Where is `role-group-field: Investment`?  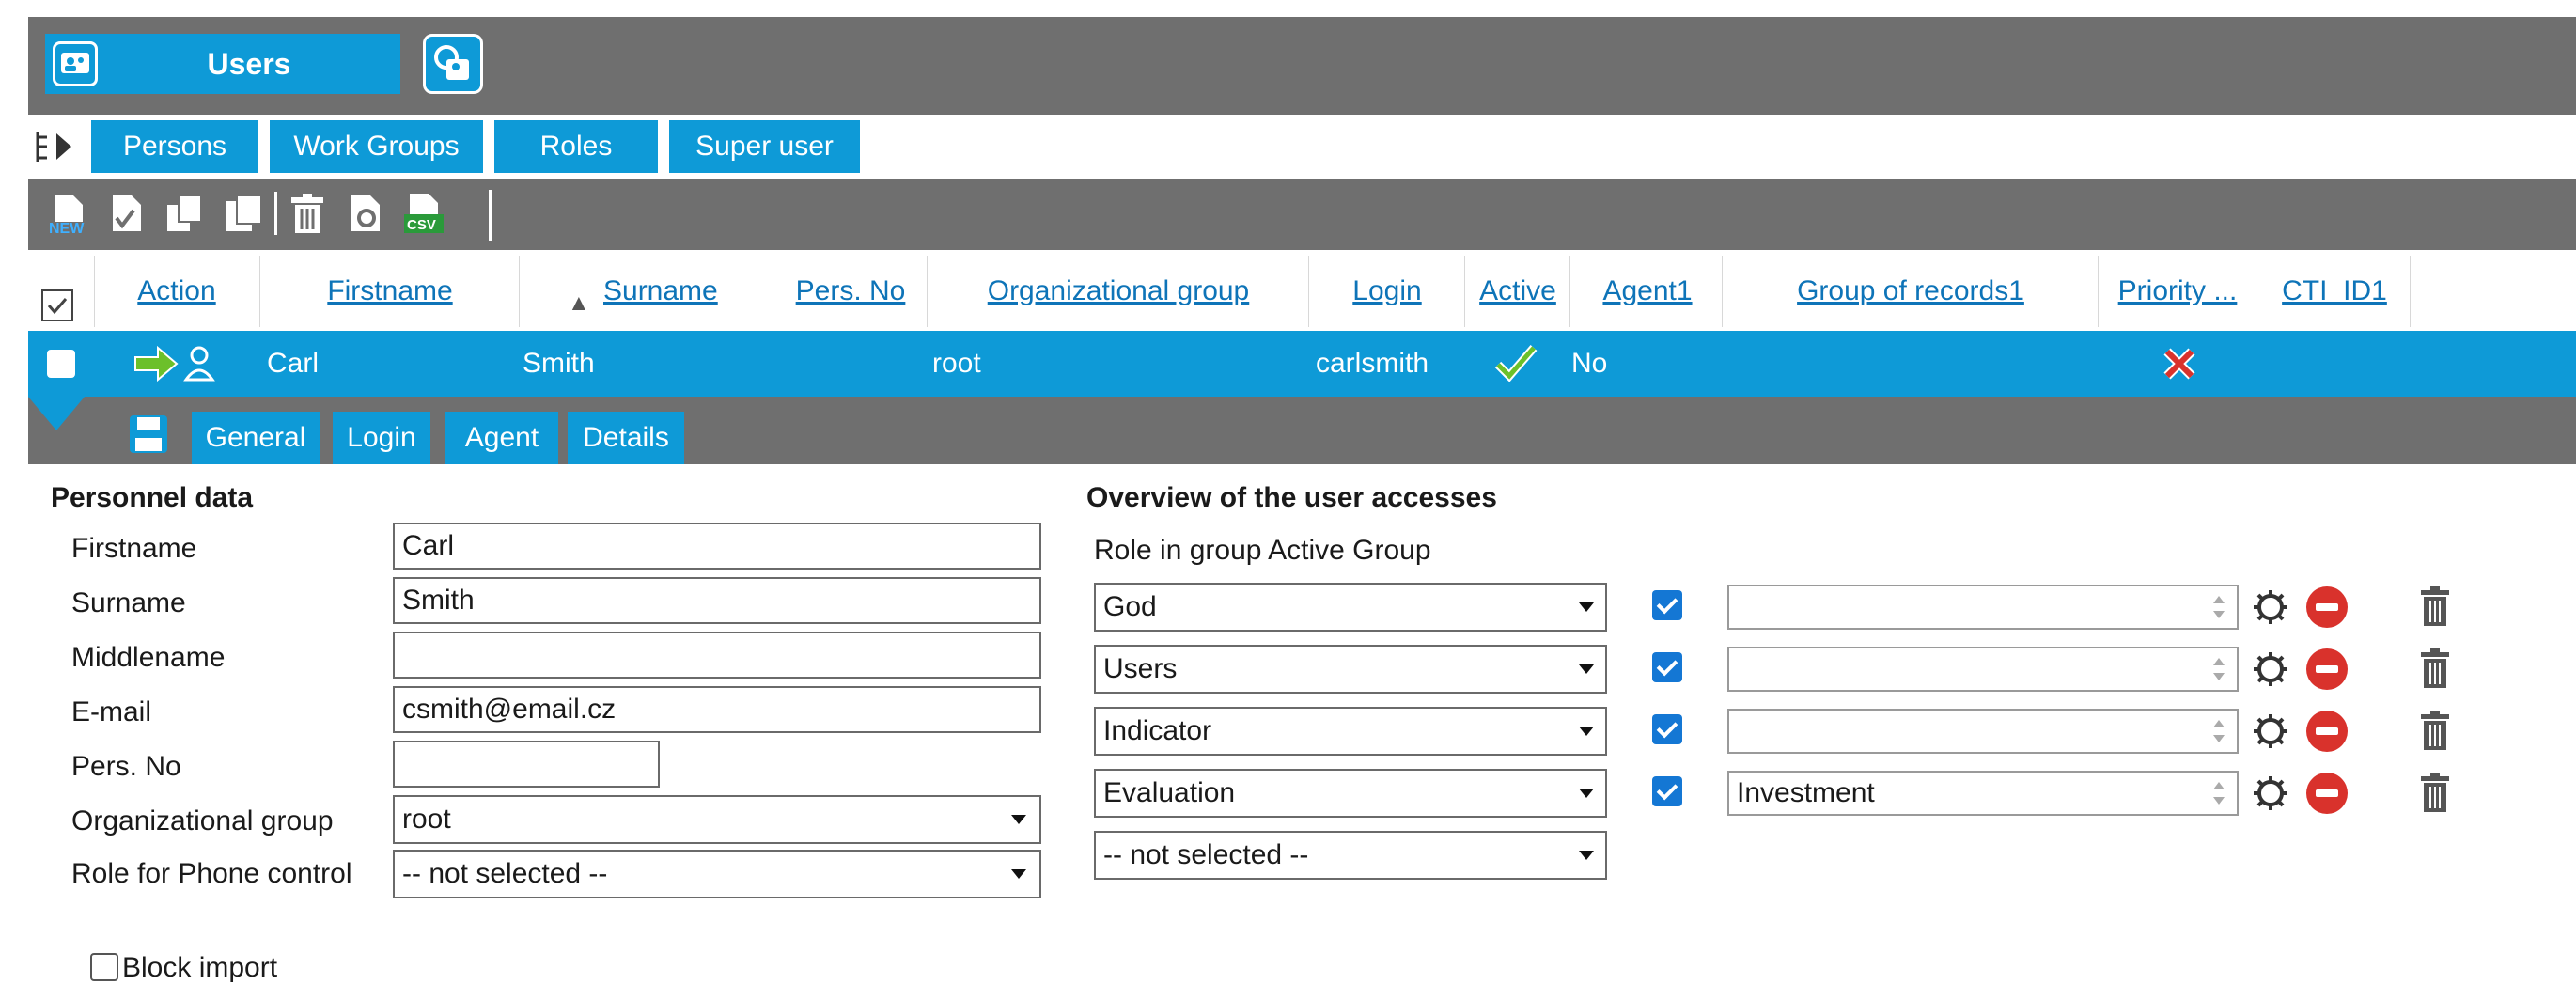
role-group-field: Investment is located at coordinates (1983, 793).